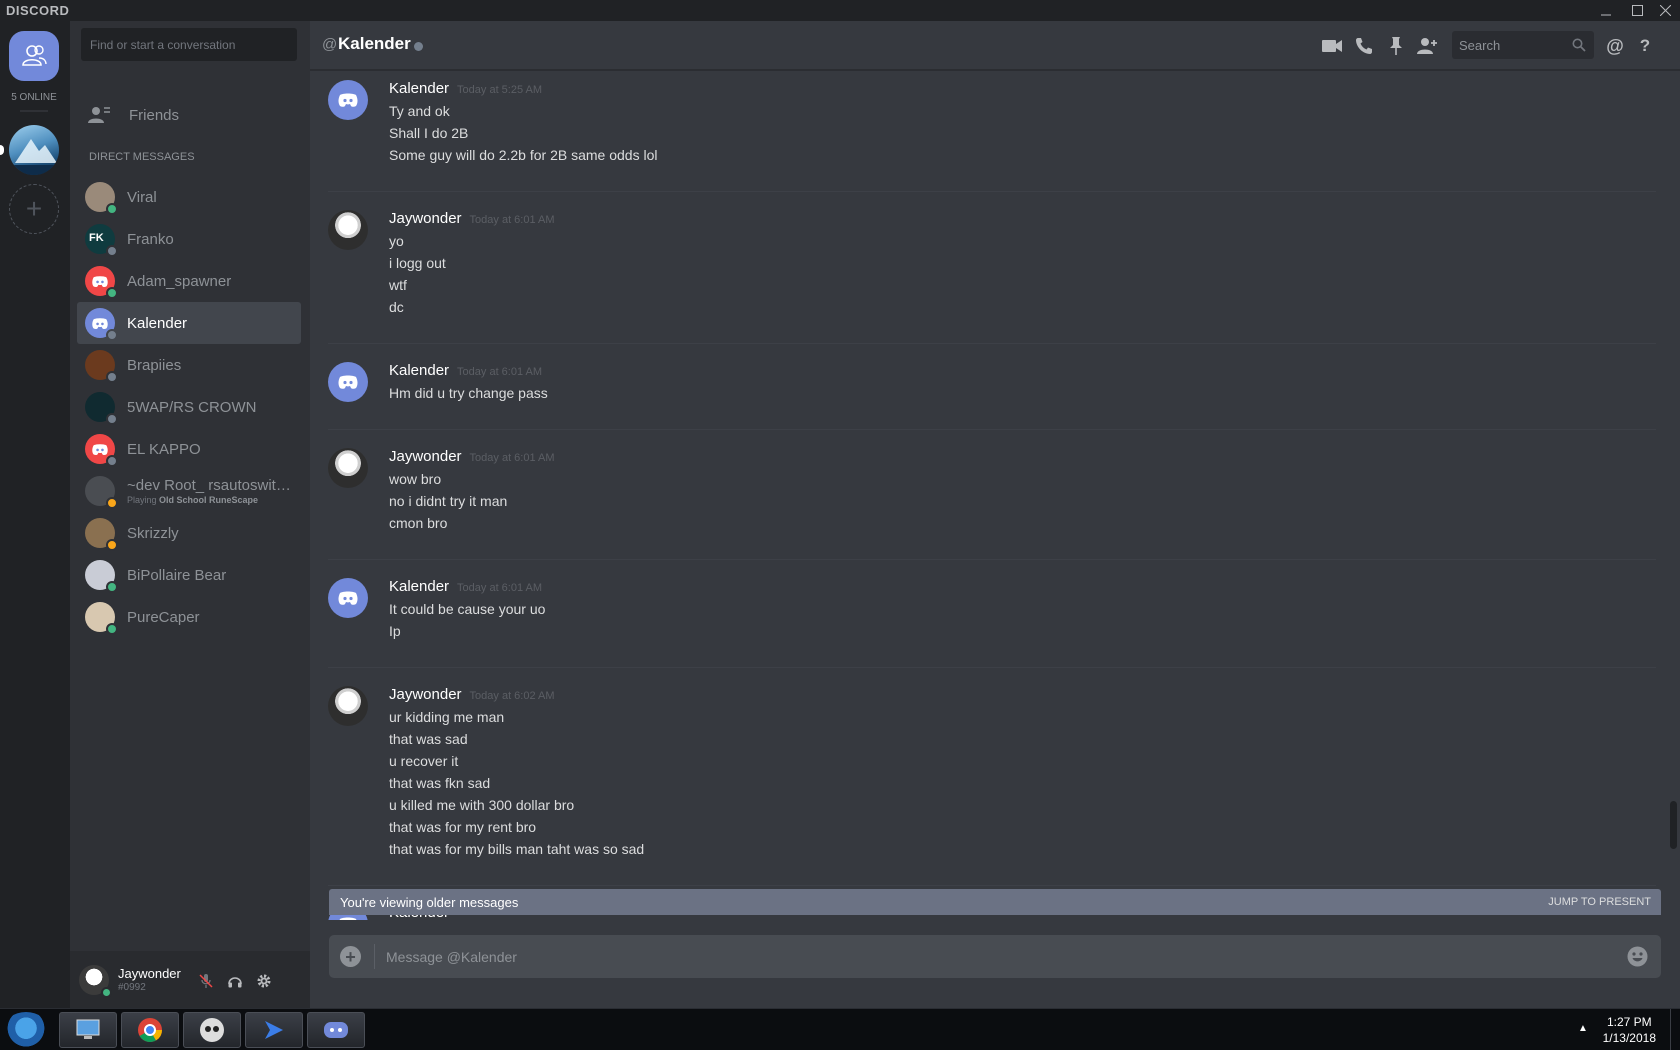 The image size is (1680, 1050). Describe the element at coordinates (1637, 10) in the screenshot. I see `maximize-icon` at that location.